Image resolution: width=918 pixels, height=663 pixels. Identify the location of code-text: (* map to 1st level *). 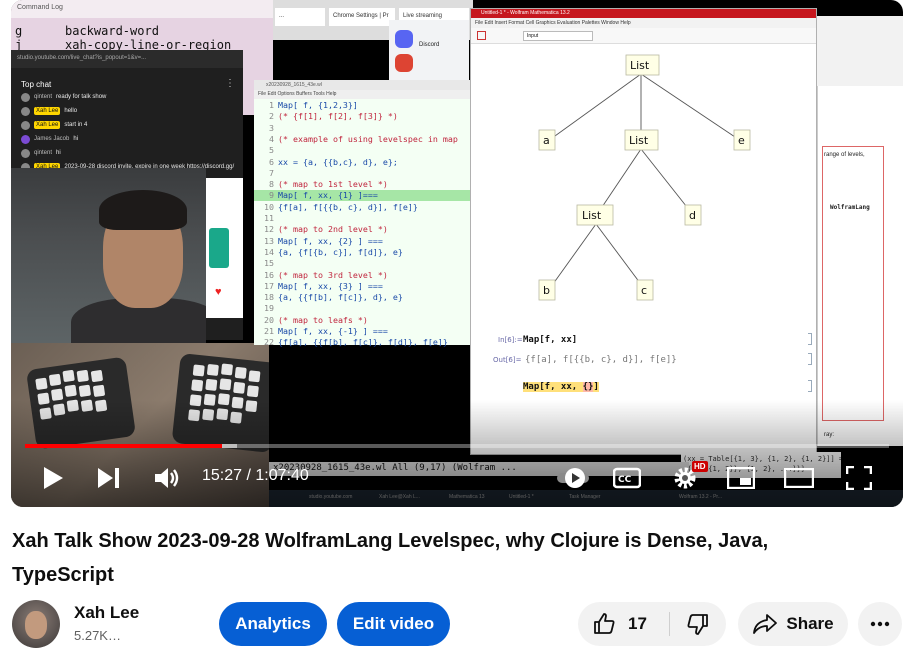
(333, 184).